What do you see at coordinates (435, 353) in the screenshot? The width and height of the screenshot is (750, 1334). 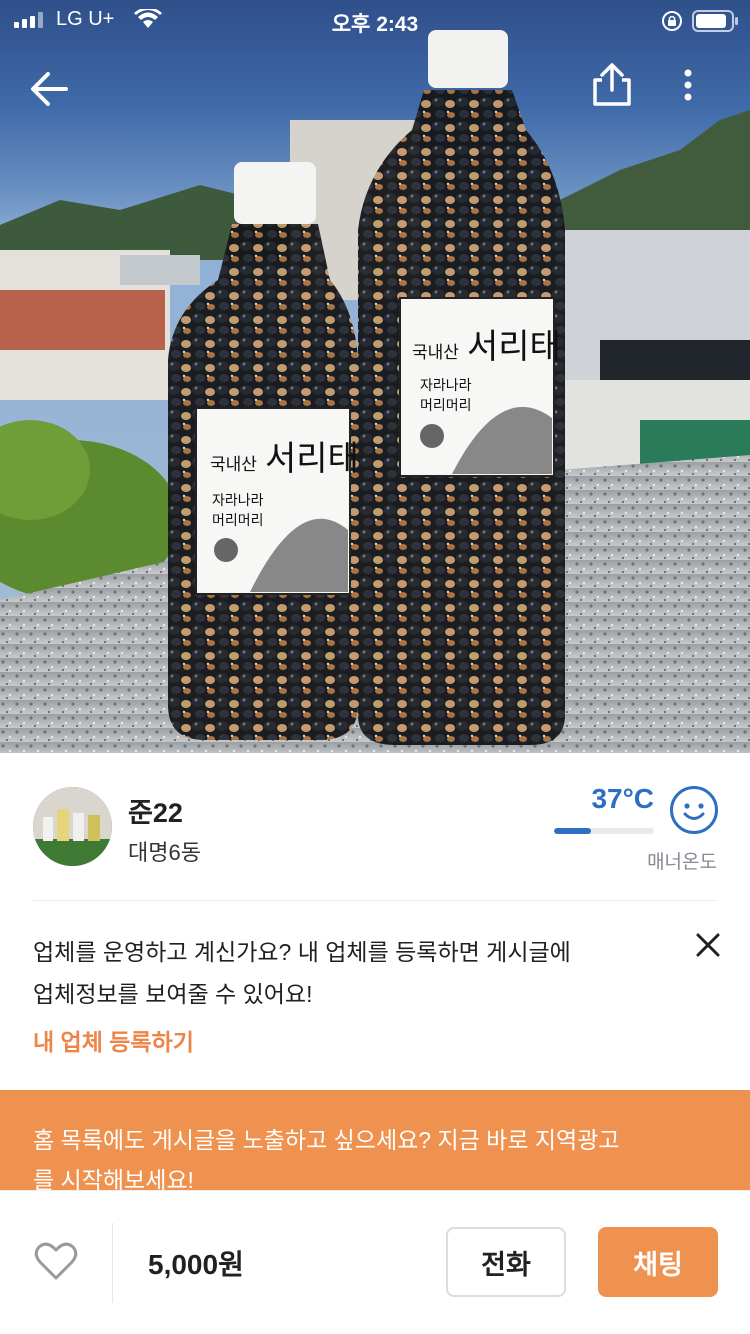 I see `label-large-line1: 국내산` at bounding box center [435, 353].